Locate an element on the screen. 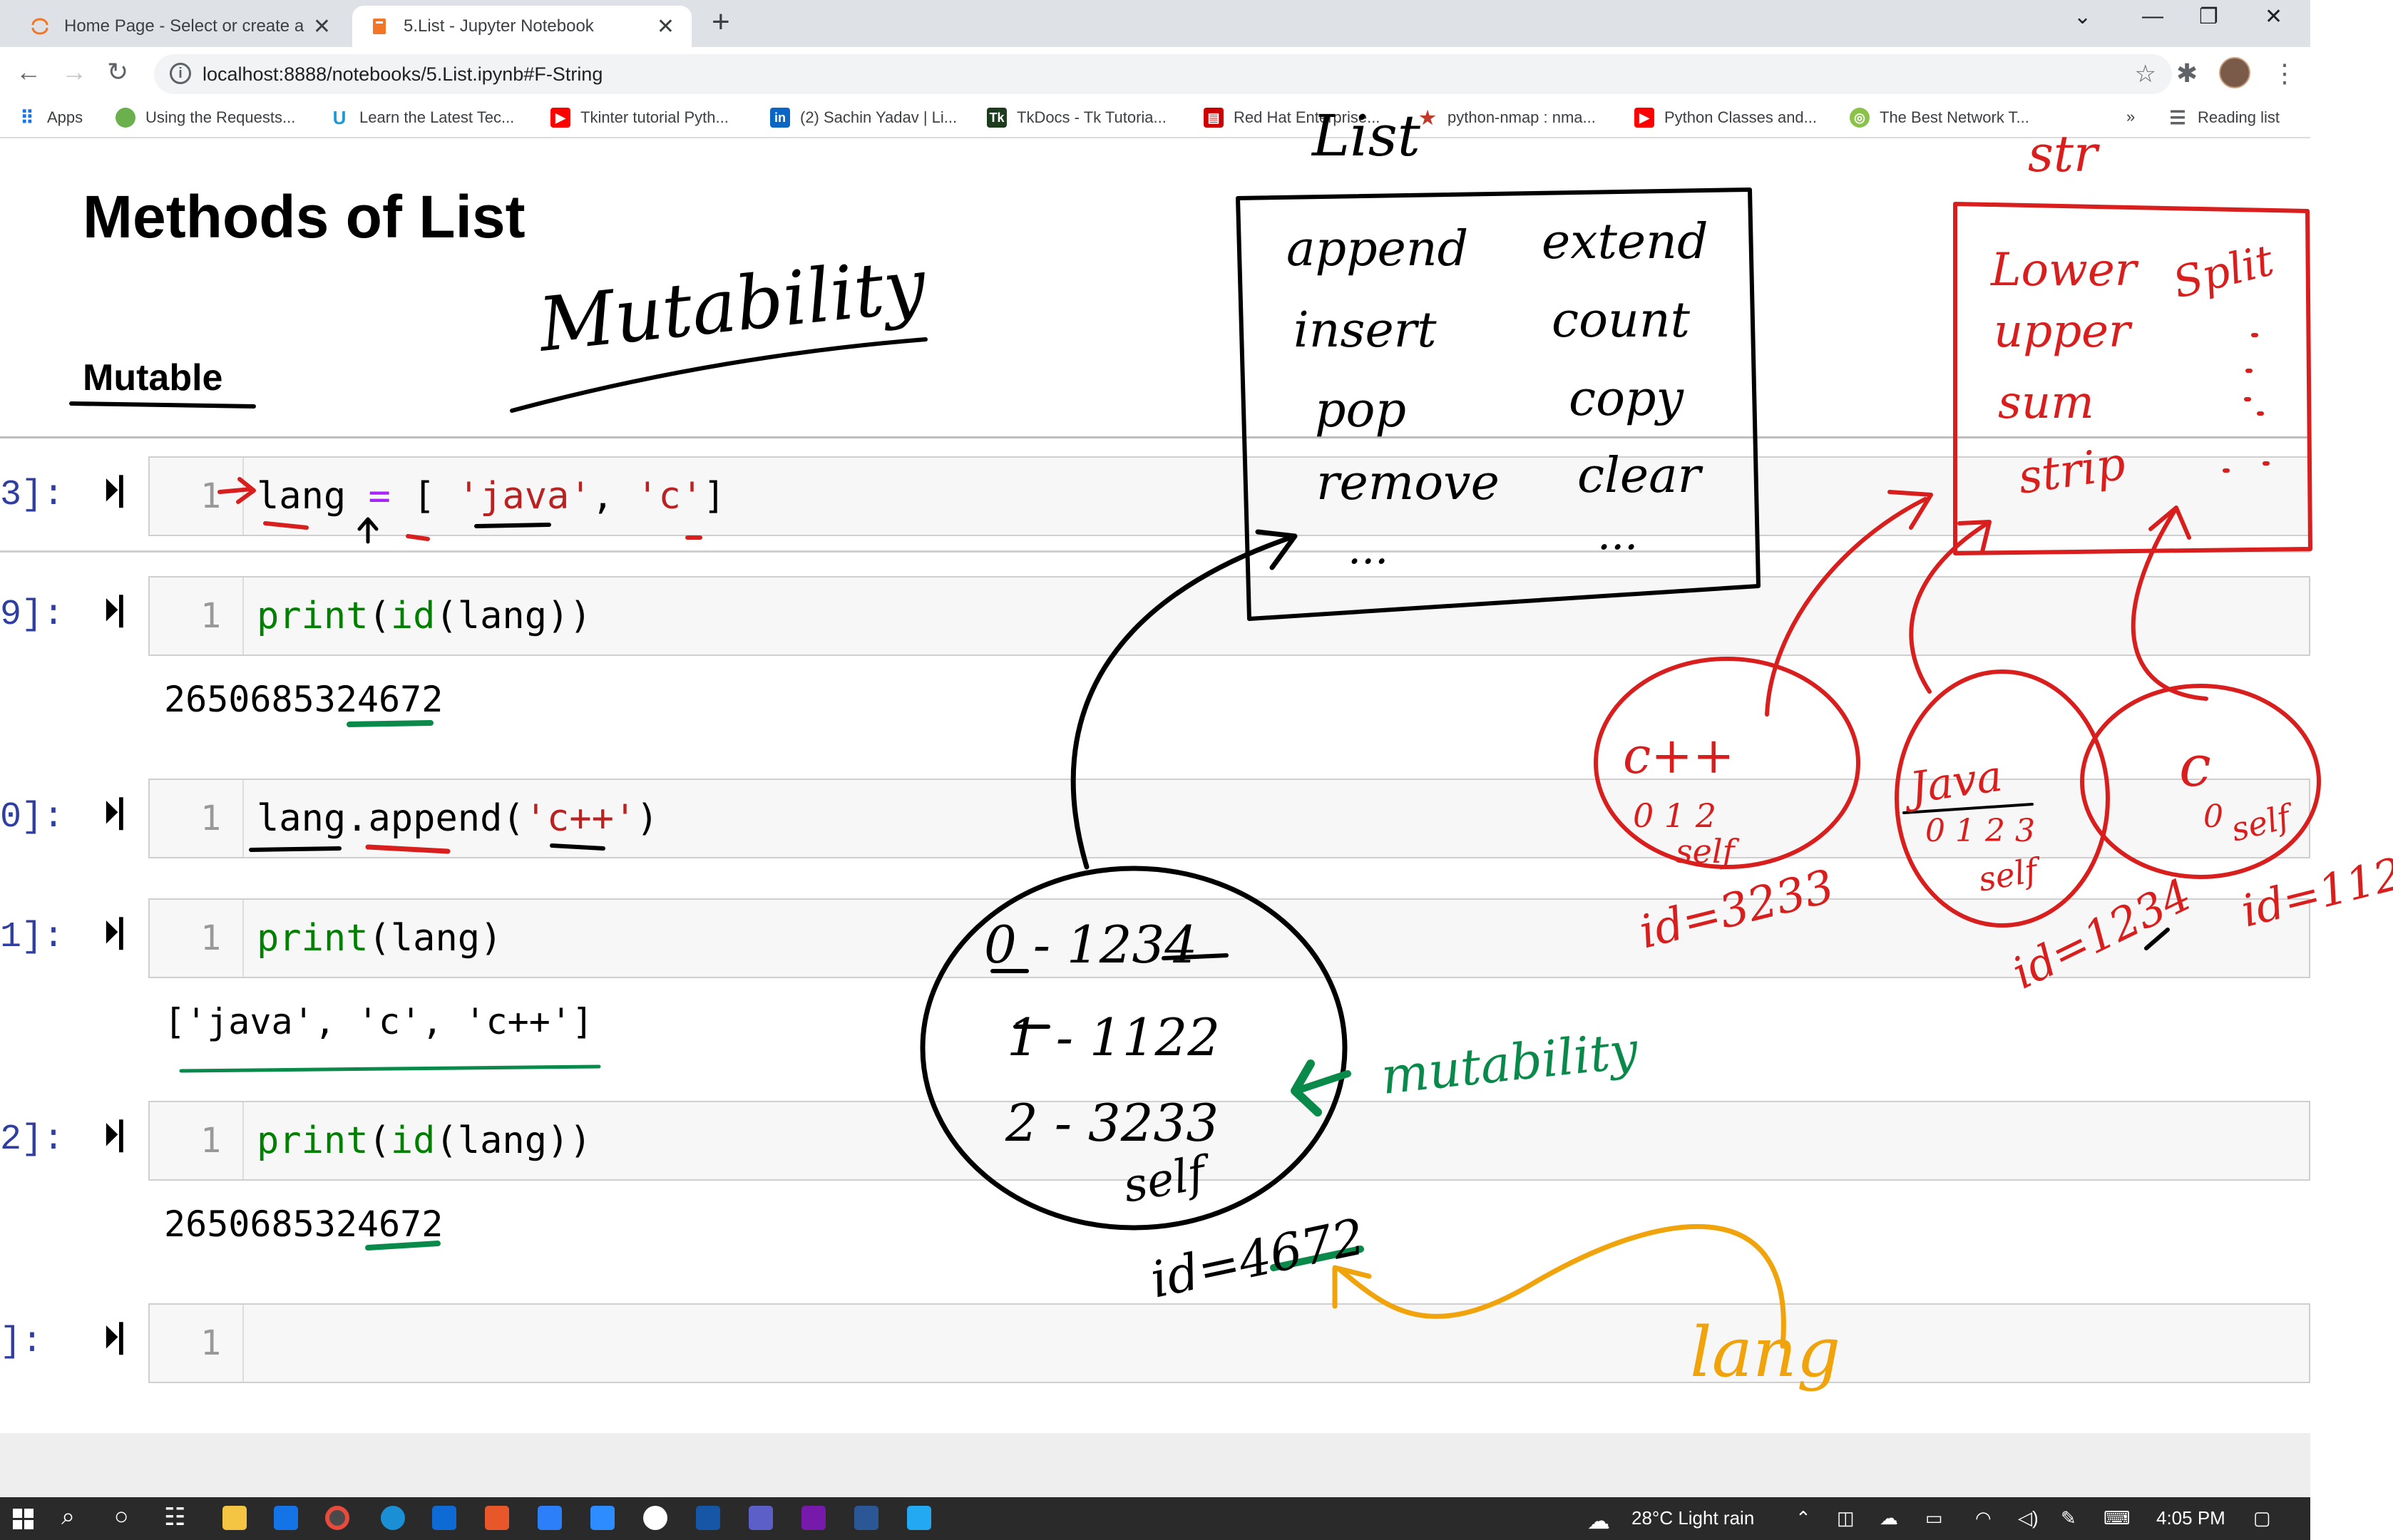 The image size is (2393, 1540). code-line: print(lang) is located at coordinates (380, 938).